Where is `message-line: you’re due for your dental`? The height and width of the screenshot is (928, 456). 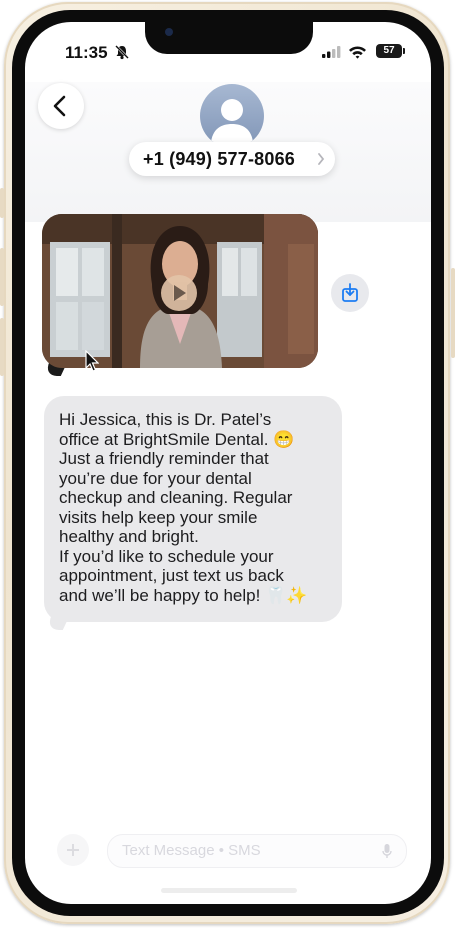
message-line: you’re due for your dental is located at coordinates (155, 478).